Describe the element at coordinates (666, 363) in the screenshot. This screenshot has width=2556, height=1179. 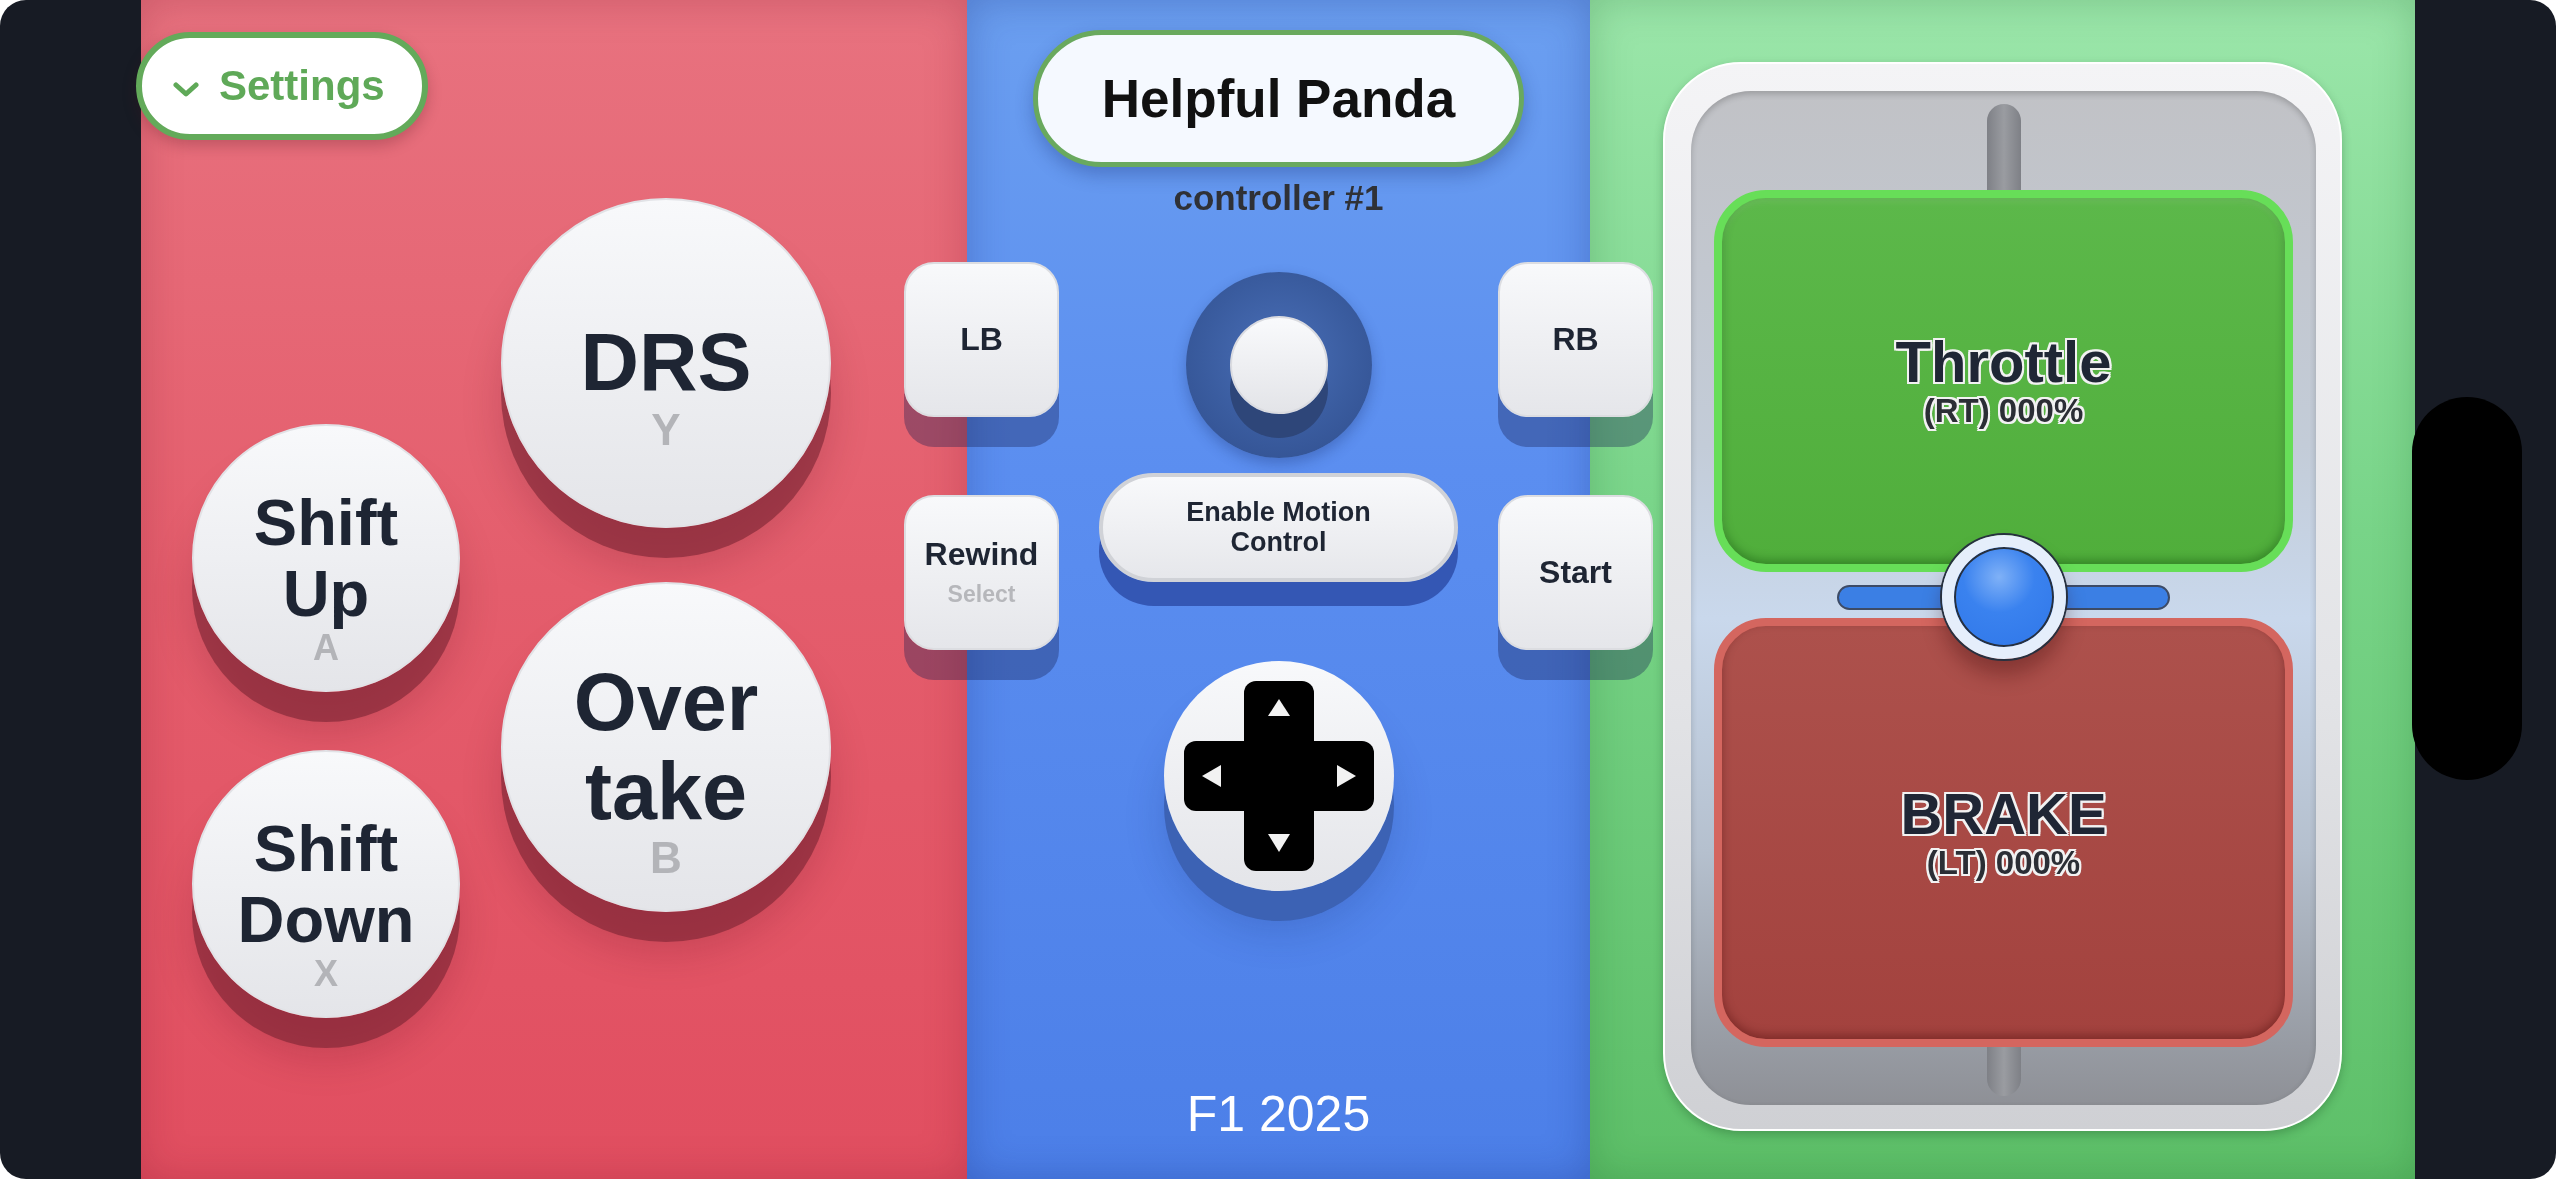
I see `action-button: DRS Y` at that location.